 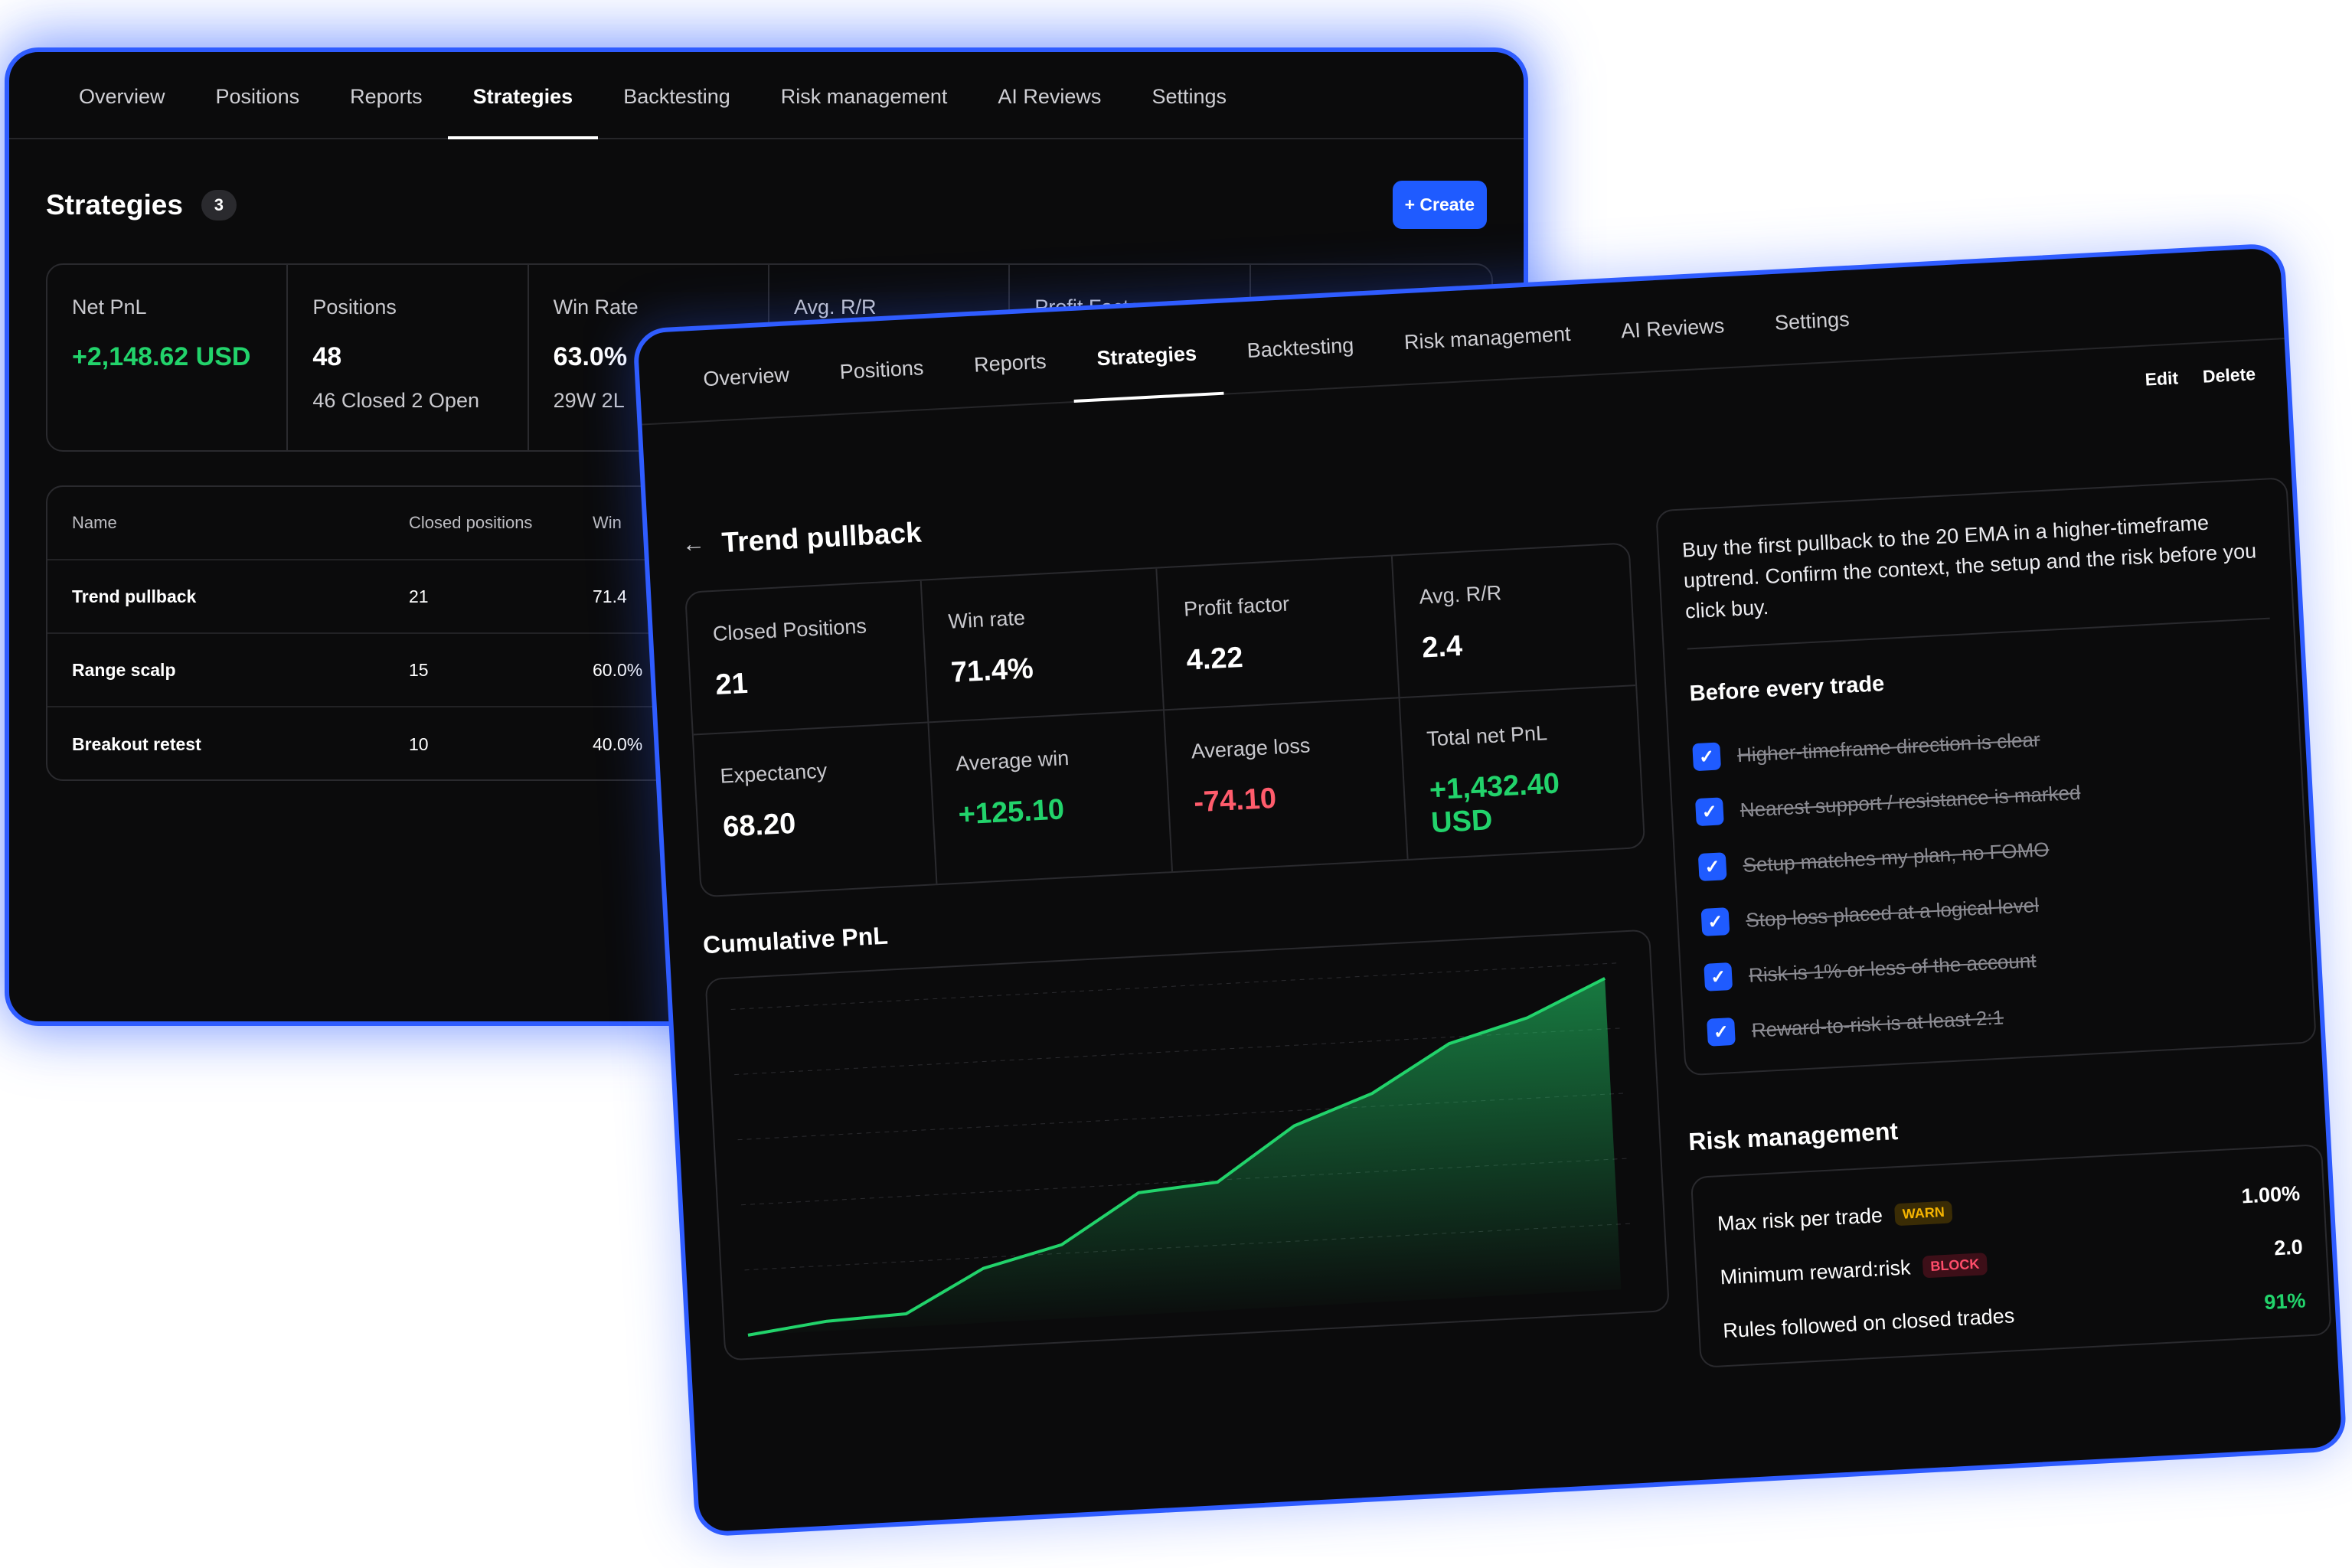 What do you see at coordinates (1214, 659) in the screenshot?
I see `metric-value: 4.22` at bounding box center [1214, 659].